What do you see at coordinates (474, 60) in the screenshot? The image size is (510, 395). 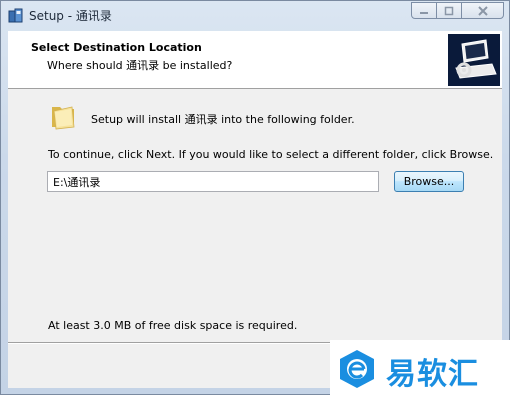 I see `wizard-computer-icon` at bounding box center [474, 60].